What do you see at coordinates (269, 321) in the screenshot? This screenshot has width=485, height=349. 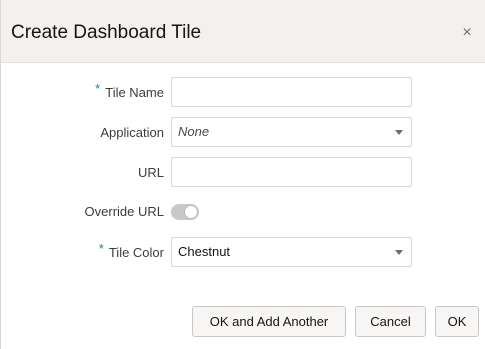 I see `ok-and-add-another-button: OK and Add Another` at bounding box center [269, 321].